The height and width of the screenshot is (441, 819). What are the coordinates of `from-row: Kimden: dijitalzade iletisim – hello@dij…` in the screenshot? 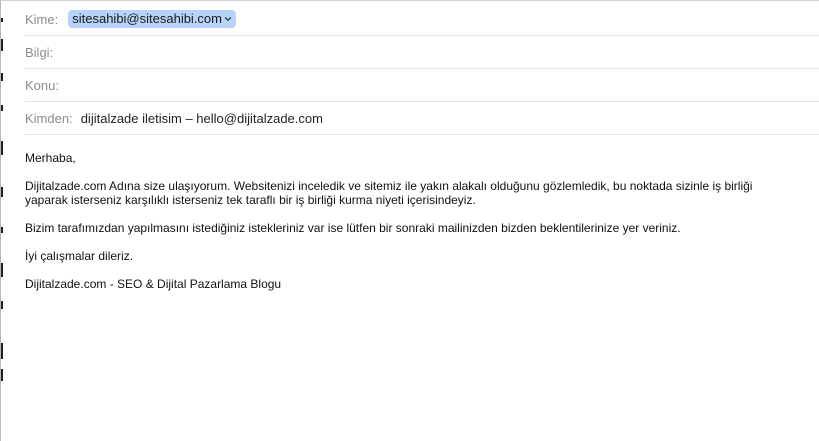 It's located at (422, 118).